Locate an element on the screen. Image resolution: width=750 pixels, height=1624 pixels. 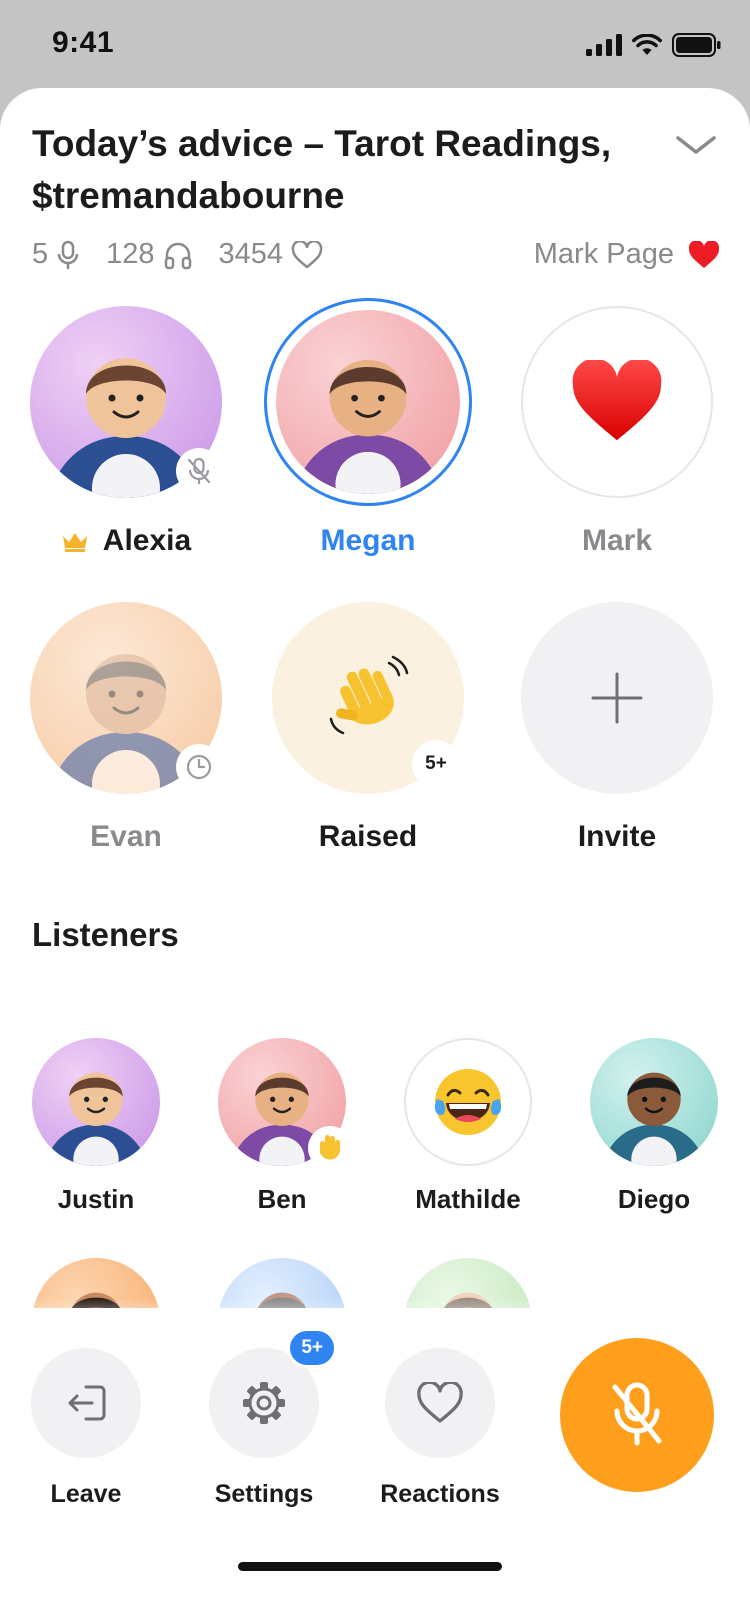
status-time: 9:41 is located at coordinates (83, 42).